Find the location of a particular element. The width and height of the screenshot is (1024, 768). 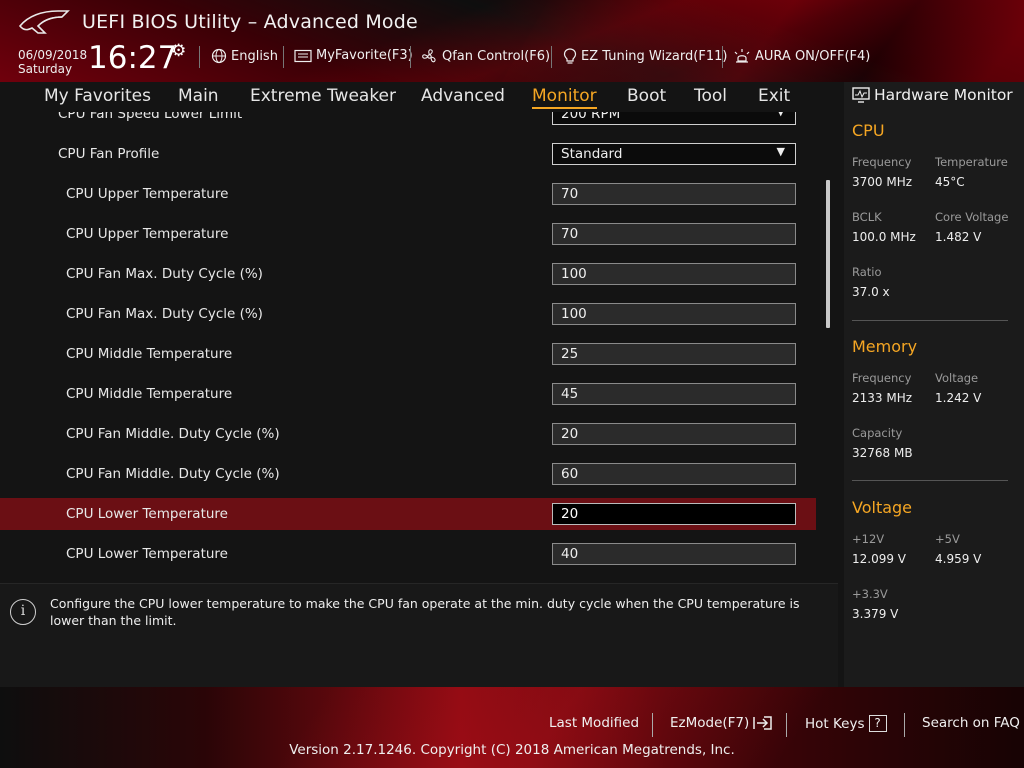

dropdown-value: 200 RPM is located at coordinates (591, 117).